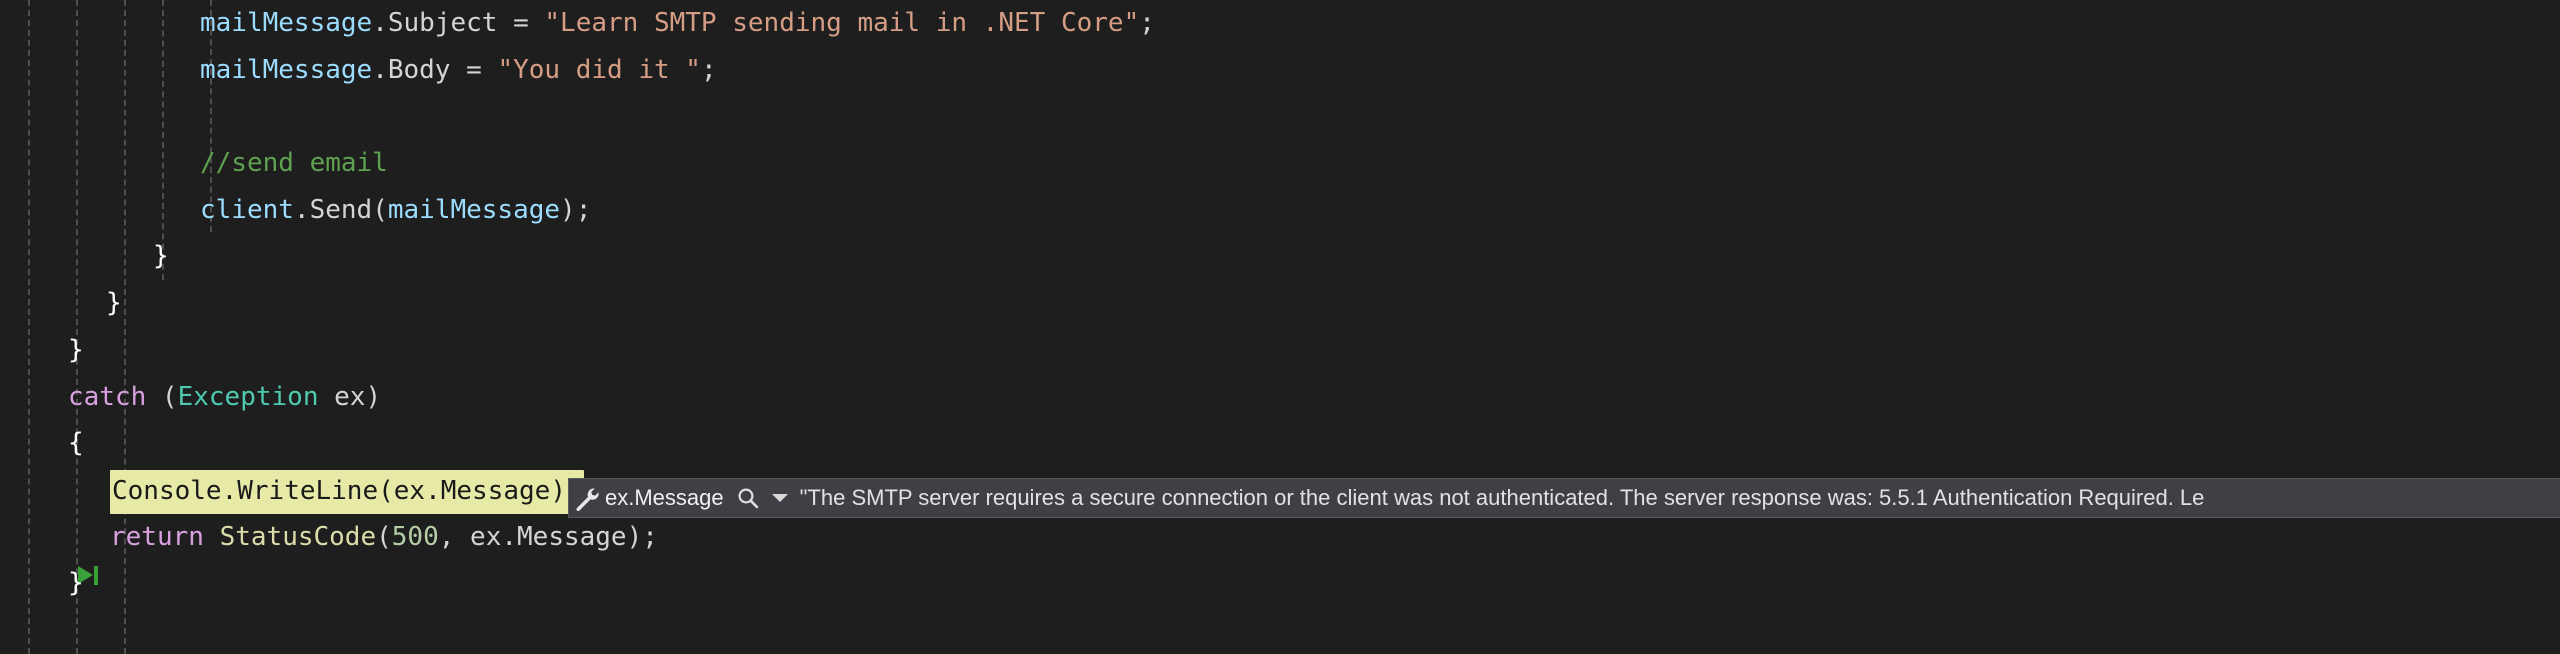 This screenshot has width=2560, height=654. What do you see at coordinates (298, 536) in the screenshot?
I see `token-method: StatusCode` at bounding box center [298, 536].